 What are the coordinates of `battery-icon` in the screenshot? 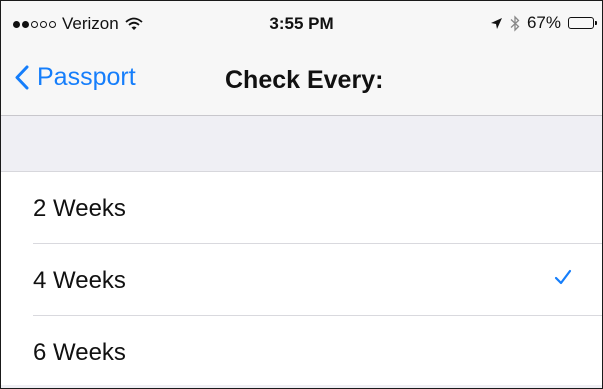 It's located at (582, 23).